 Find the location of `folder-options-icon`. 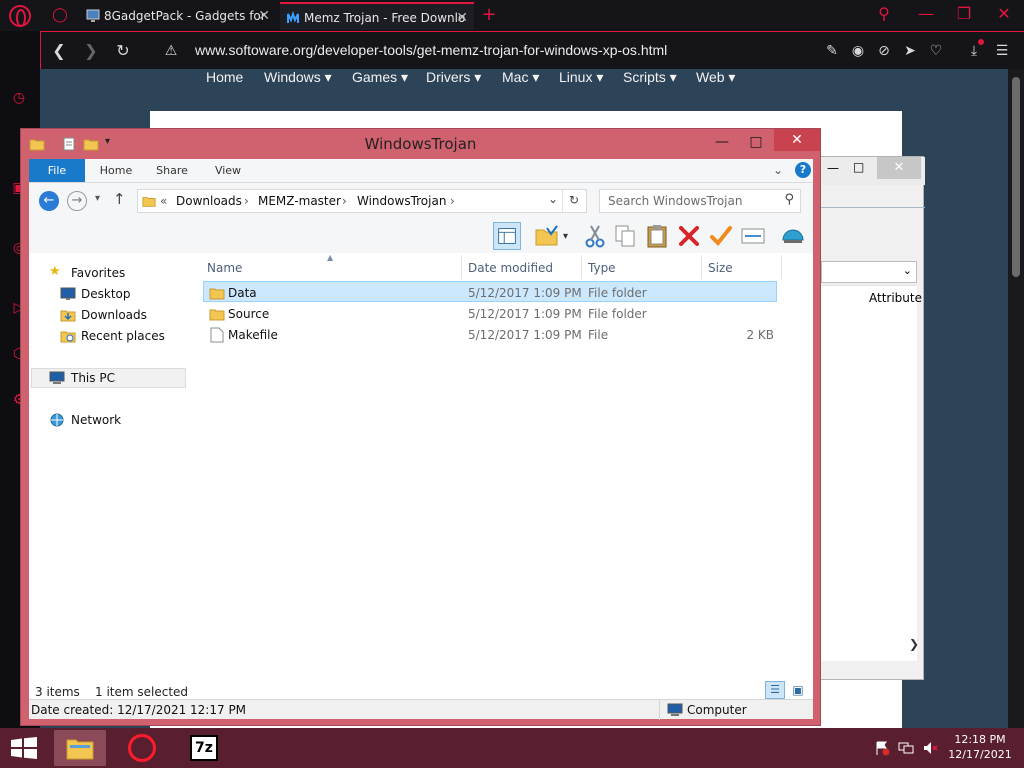

folder-options-icon is located at coordinates (547, 236).